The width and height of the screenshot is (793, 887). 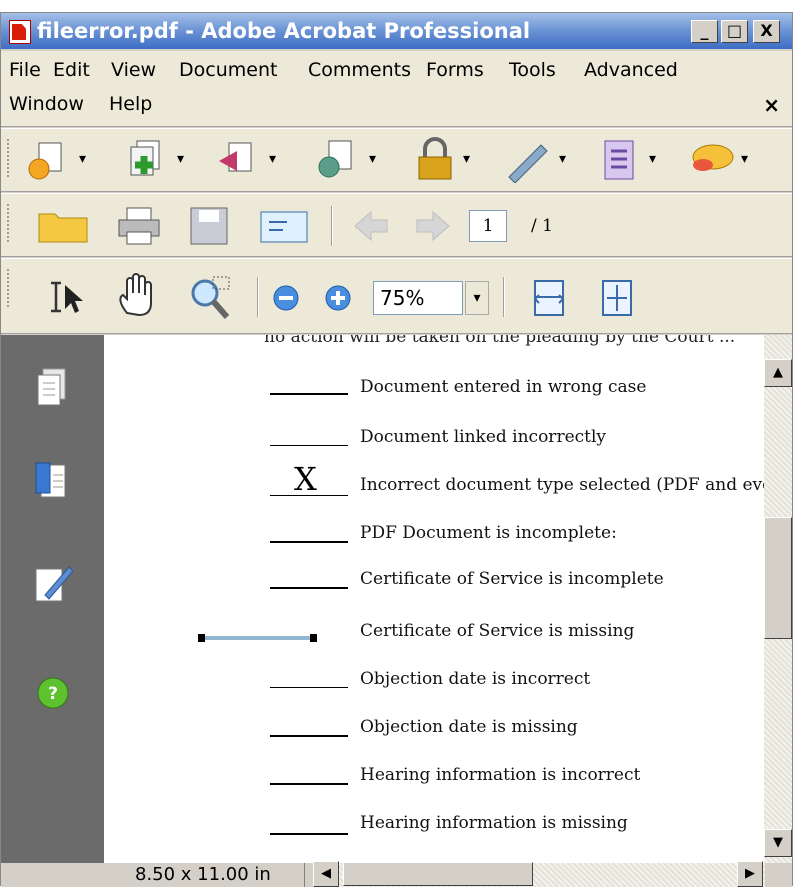 I want to click on combine-files-icon, so click(x=147, y=161).